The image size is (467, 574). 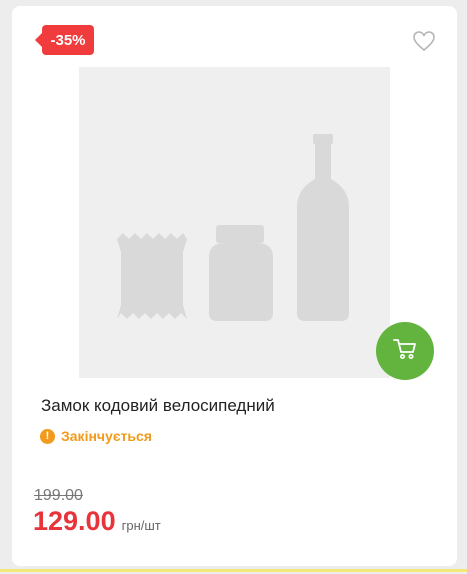 What do you see at coordinates (47, 436) in the screenshot?
I see `warning-icon: !` at bounding box center [47, 436].